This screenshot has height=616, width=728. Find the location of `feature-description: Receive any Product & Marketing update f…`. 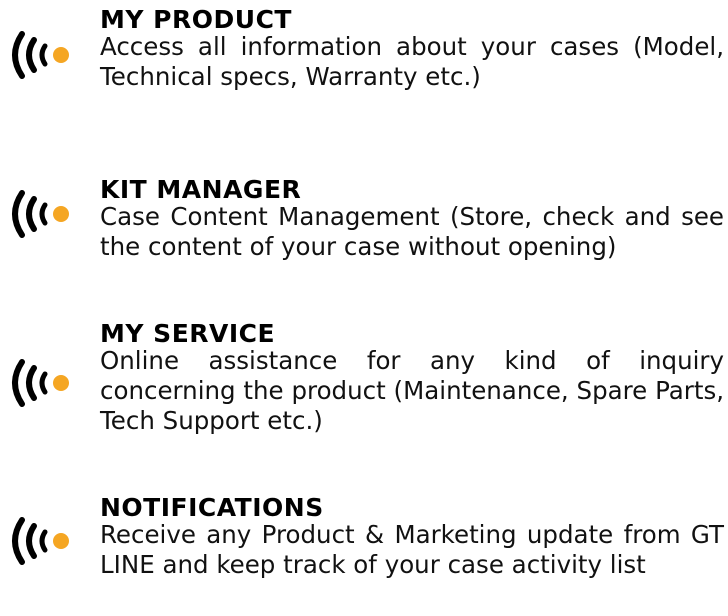

feature-description: Receive any Product & Marketing update f… is located at coordinates (412, 549).